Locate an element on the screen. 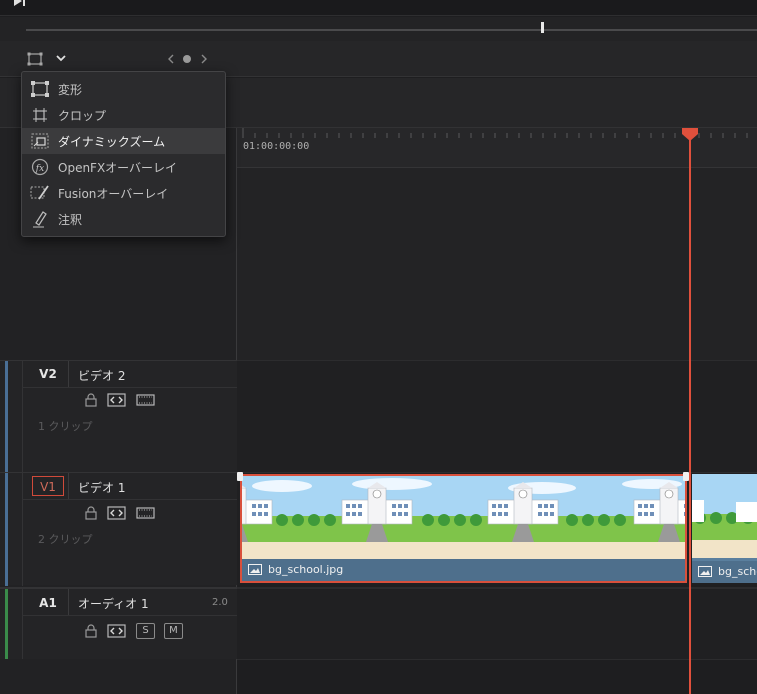 The height and width of the screenshot is (694, 757). menu-item-label: 注釈 is located at coordinates (70, 220).